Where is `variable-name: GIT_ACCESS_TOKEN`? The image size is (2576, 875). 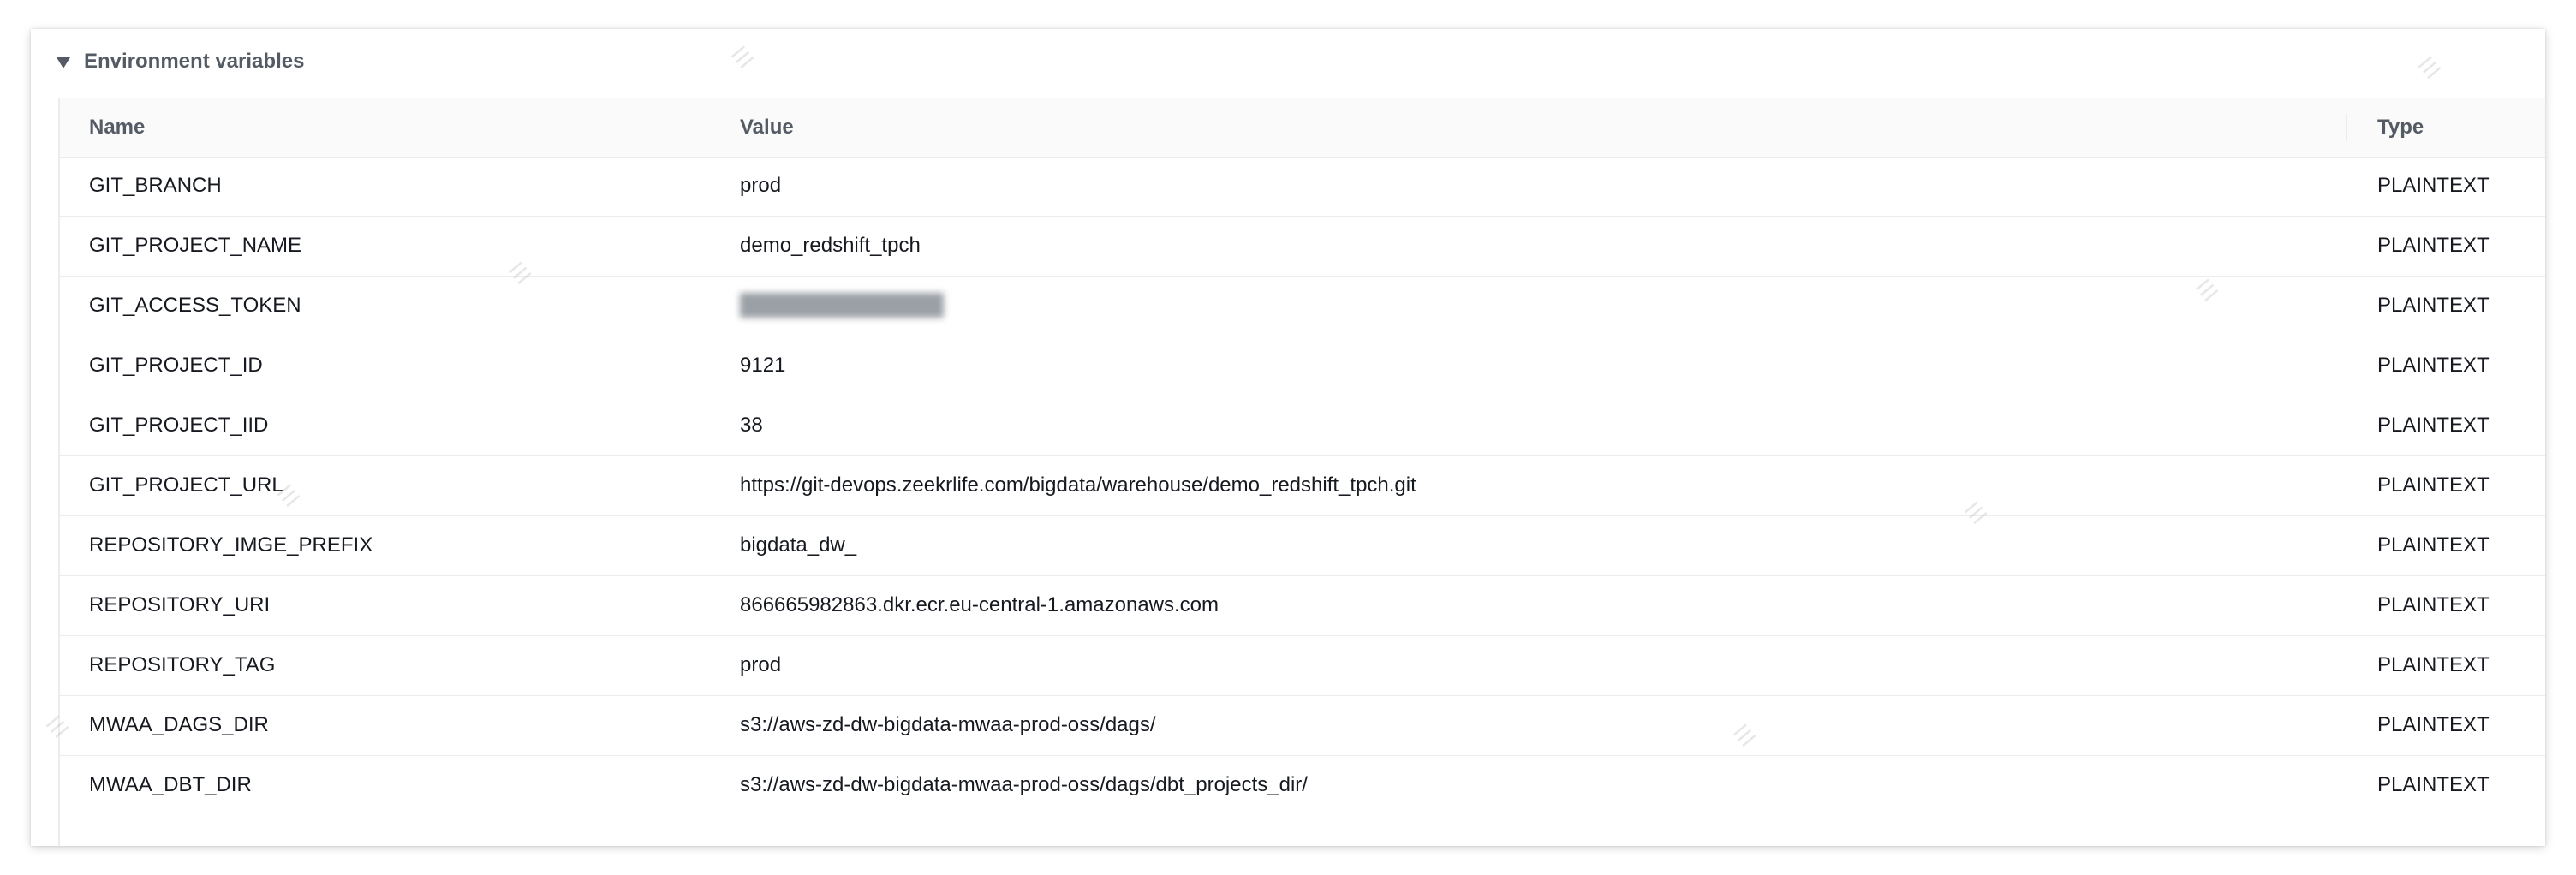
variable-name: GIT_ACCESS_TOKEN is located at coordinates (195, 305).